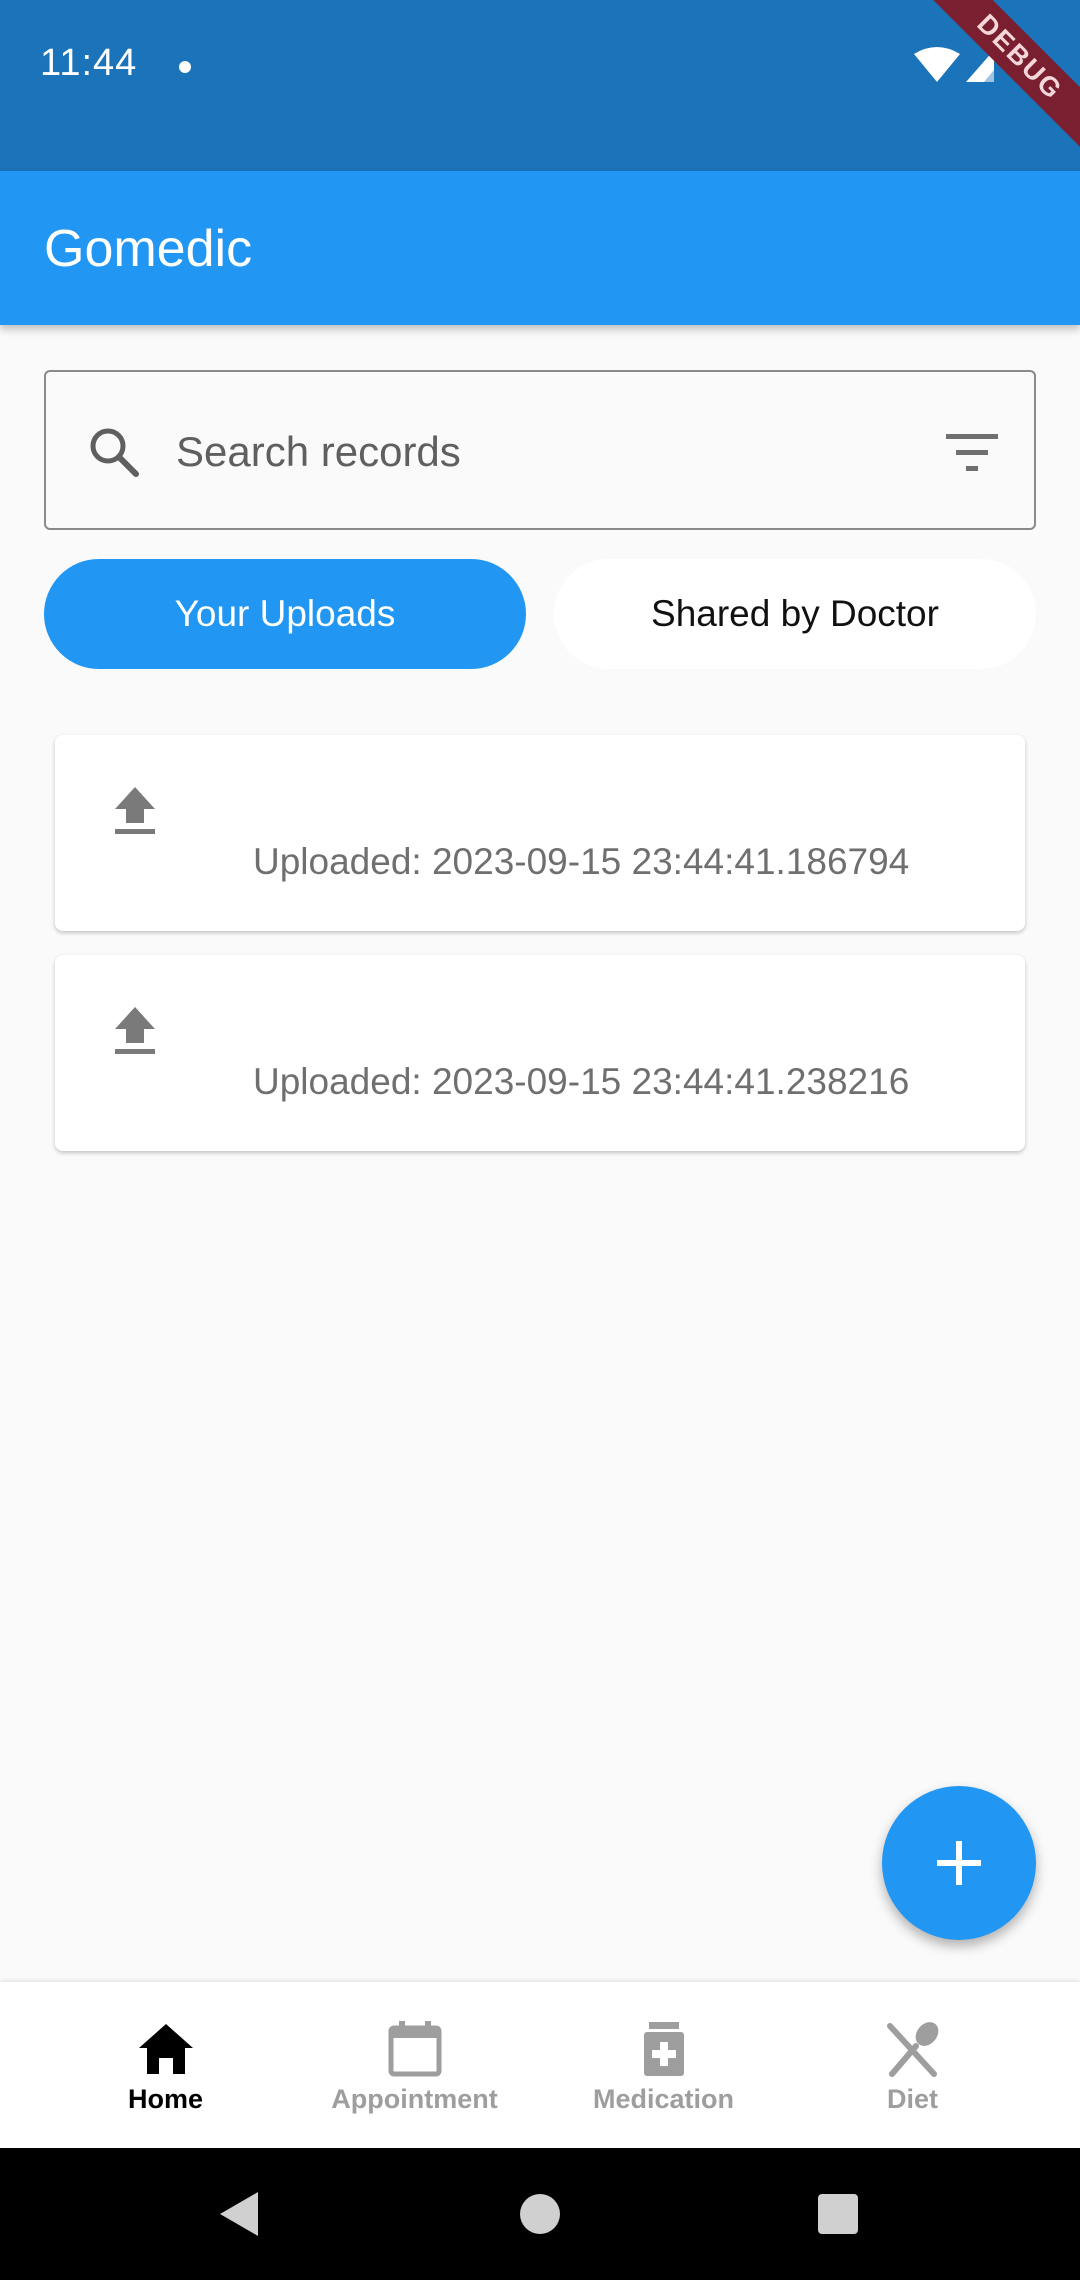 The image size is (1080, 2280). What do you see at coordinates (913, 2049) in the screenshot?
I see `diet-icon` at bounding box center [913, 2049].